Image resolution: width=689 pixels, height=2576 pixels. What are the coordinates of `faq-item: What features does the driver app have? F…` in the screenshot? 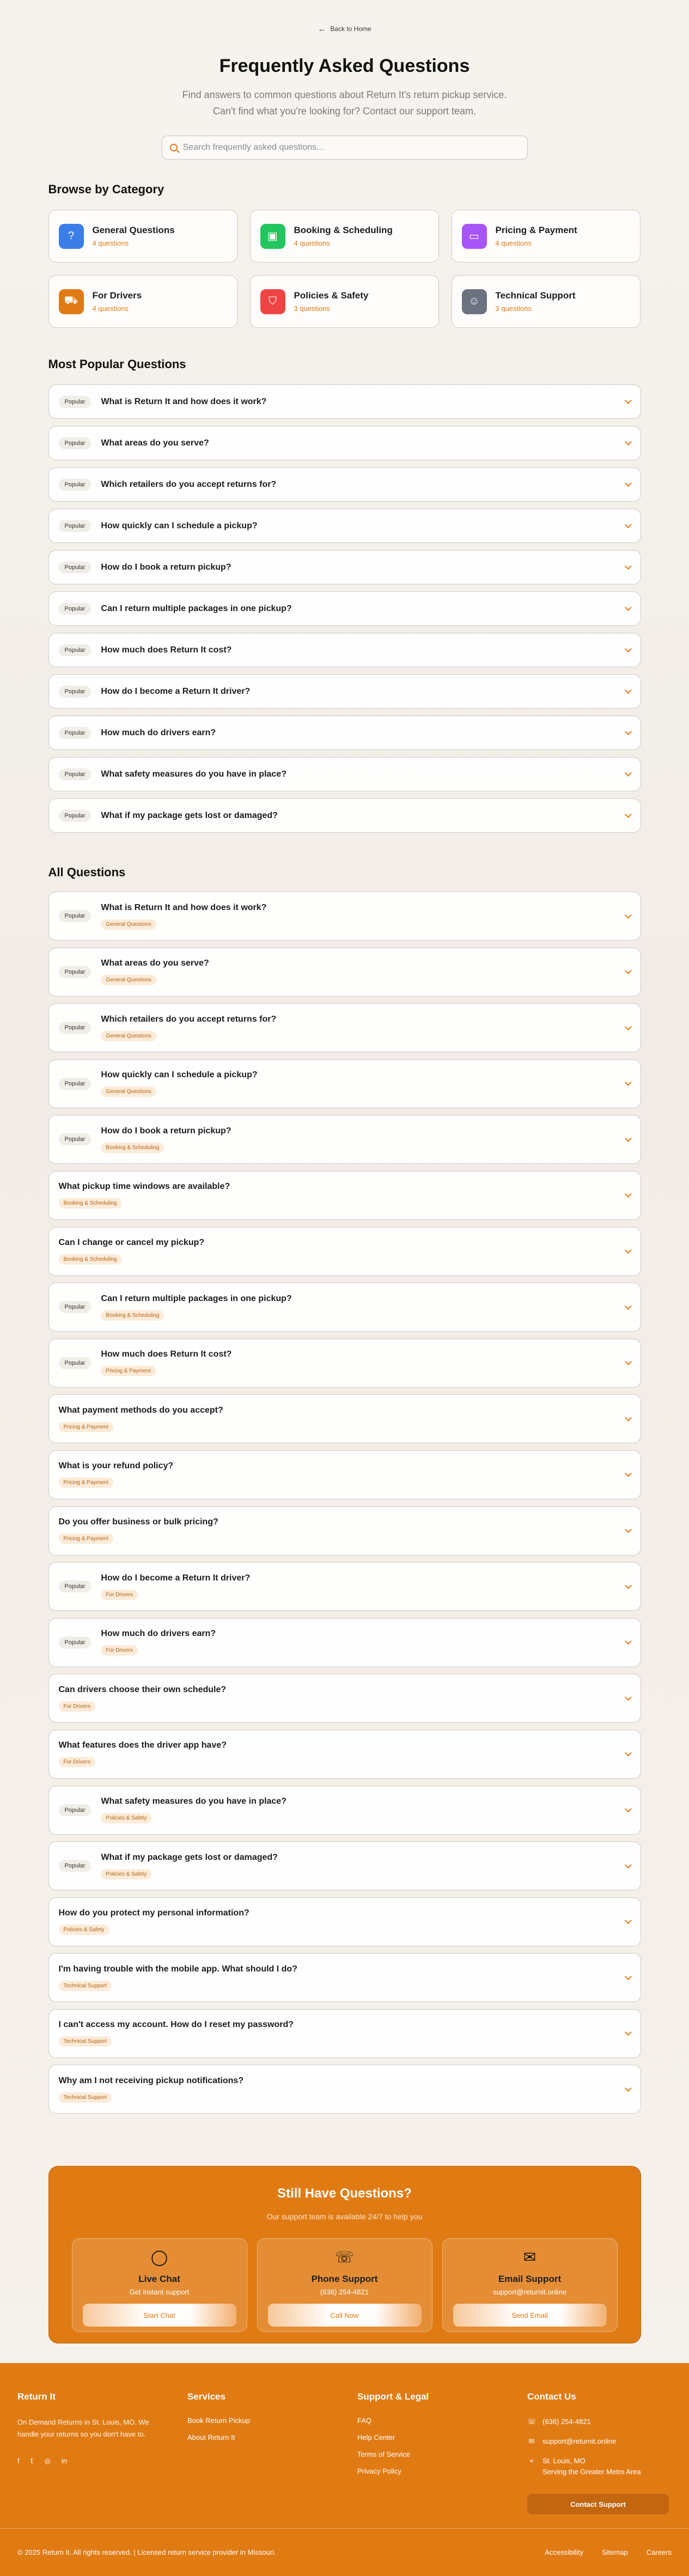 It's located at (344, 1754).